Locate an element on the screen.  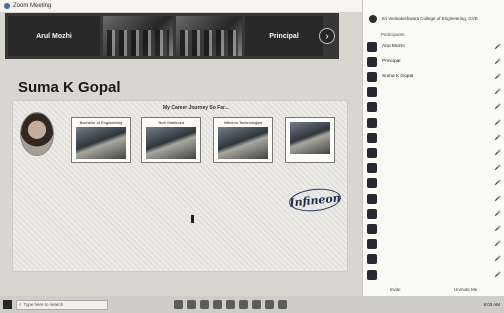
powerpoint-icon is located at coordinates (282, 304).